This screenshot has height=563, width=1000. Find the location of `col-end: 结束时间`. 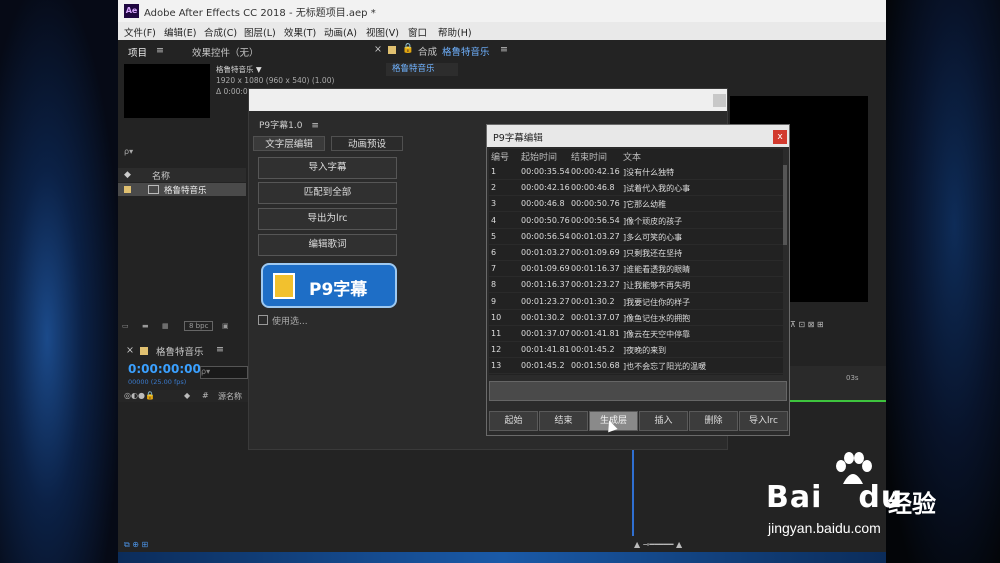

col-end: 结束时间 is located at coordinates (589, 156).